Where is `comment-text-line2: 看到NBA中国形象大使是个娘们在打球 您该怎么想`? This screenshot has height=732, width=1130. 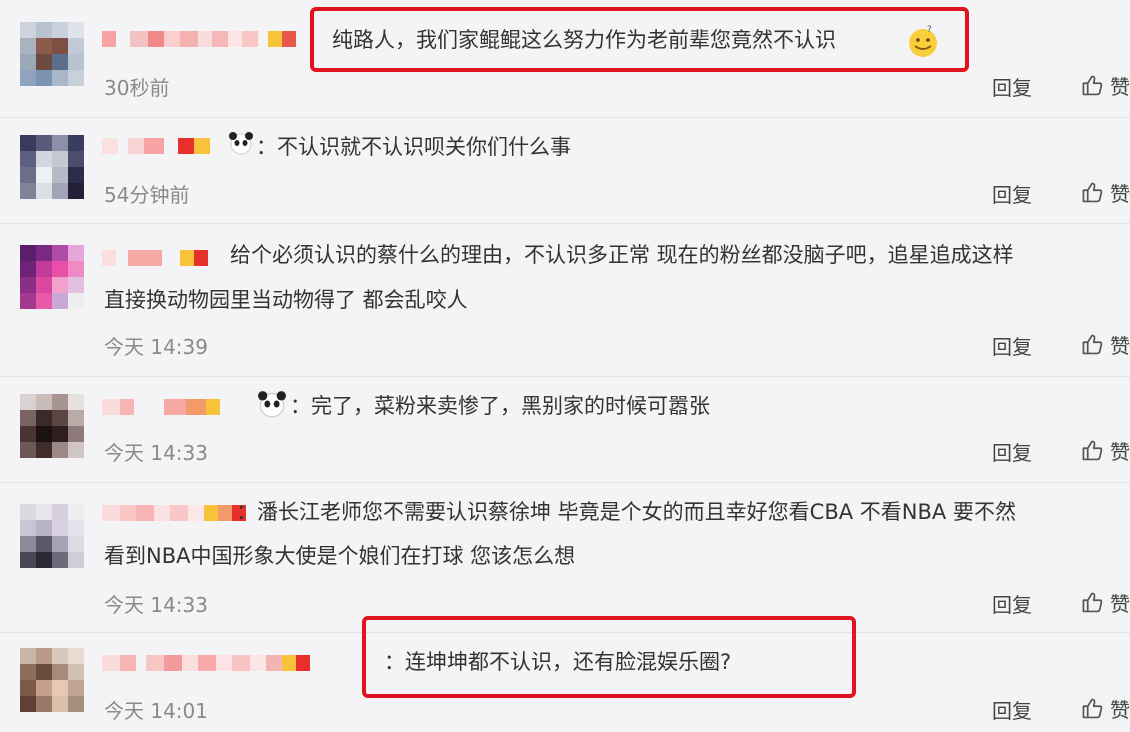 comment-text-line2: 看到NBA中国形象大使是个娘们在打球 您该怎么想 is located at coordinates (340, 556).